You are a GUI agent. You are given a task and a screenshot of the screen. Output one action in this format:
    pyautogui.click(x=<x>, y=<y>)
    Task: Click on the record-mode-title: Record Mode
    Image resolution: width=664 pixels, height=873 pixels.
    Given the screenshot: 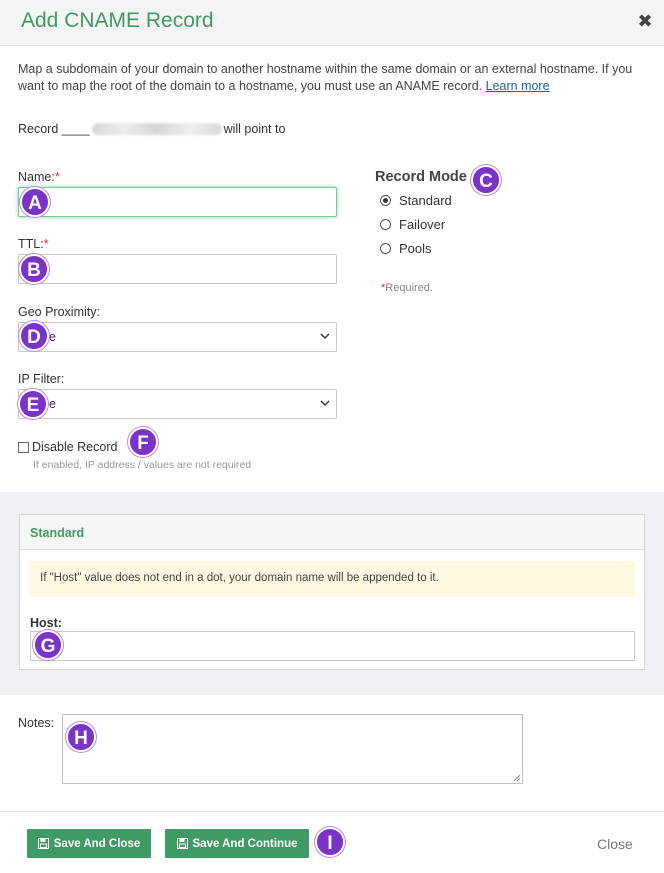 What is the action you would take?
    pyautogui.click(x=421, y=177)
    